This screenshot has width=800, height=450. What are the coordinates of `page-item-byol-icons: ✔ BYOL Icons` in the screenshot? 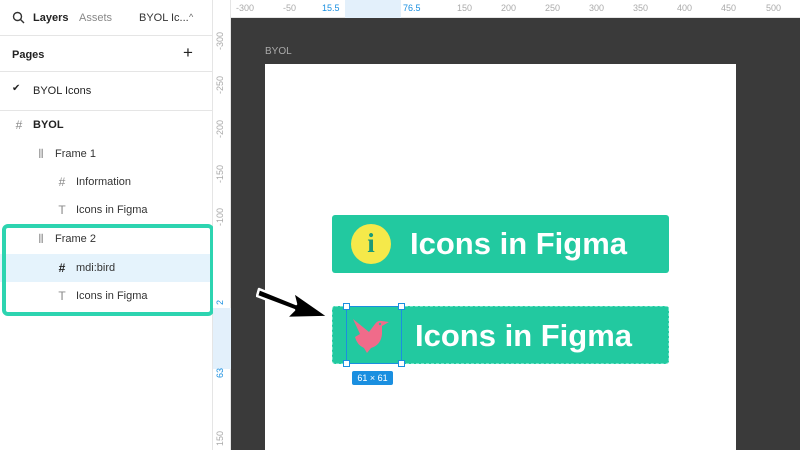 It's located at (106, 91).